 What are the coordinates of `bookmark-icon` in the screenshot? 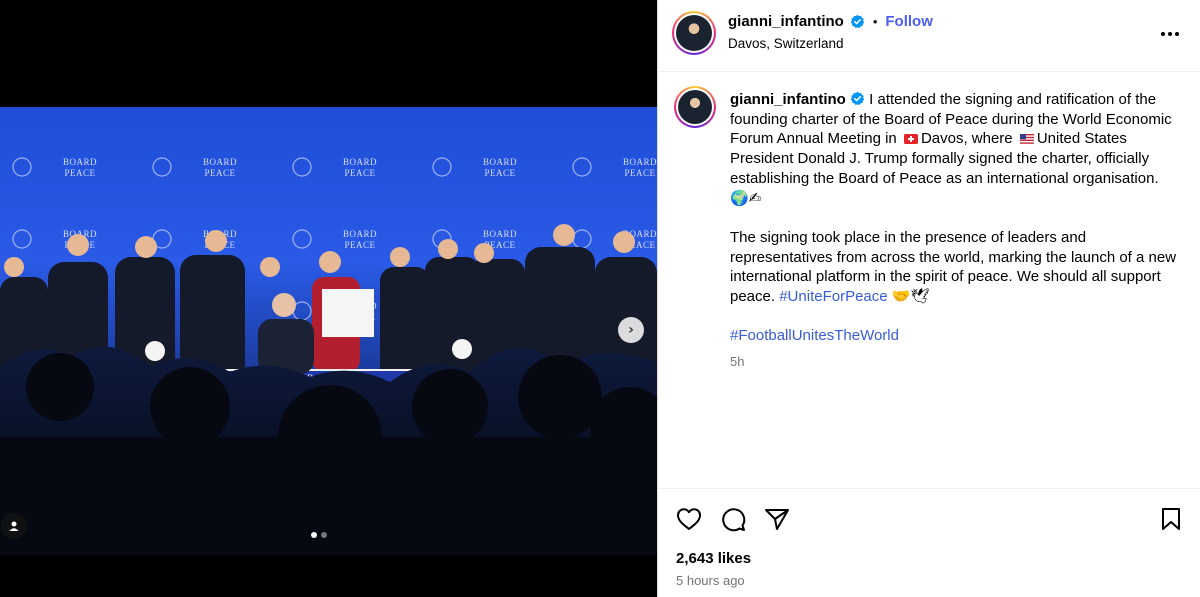 It's located at (1171, 519).